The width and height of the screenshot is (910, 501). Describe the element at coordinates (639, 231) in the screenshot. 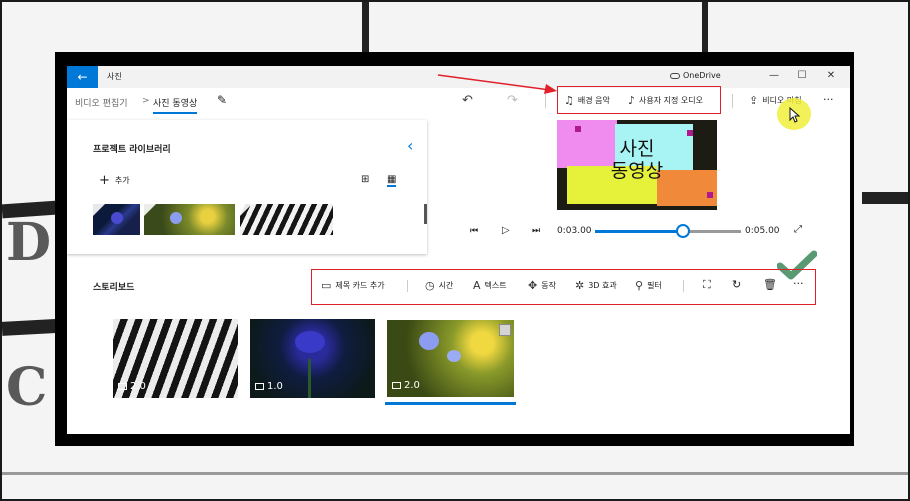

I see `seek-bar-fill` at that location.